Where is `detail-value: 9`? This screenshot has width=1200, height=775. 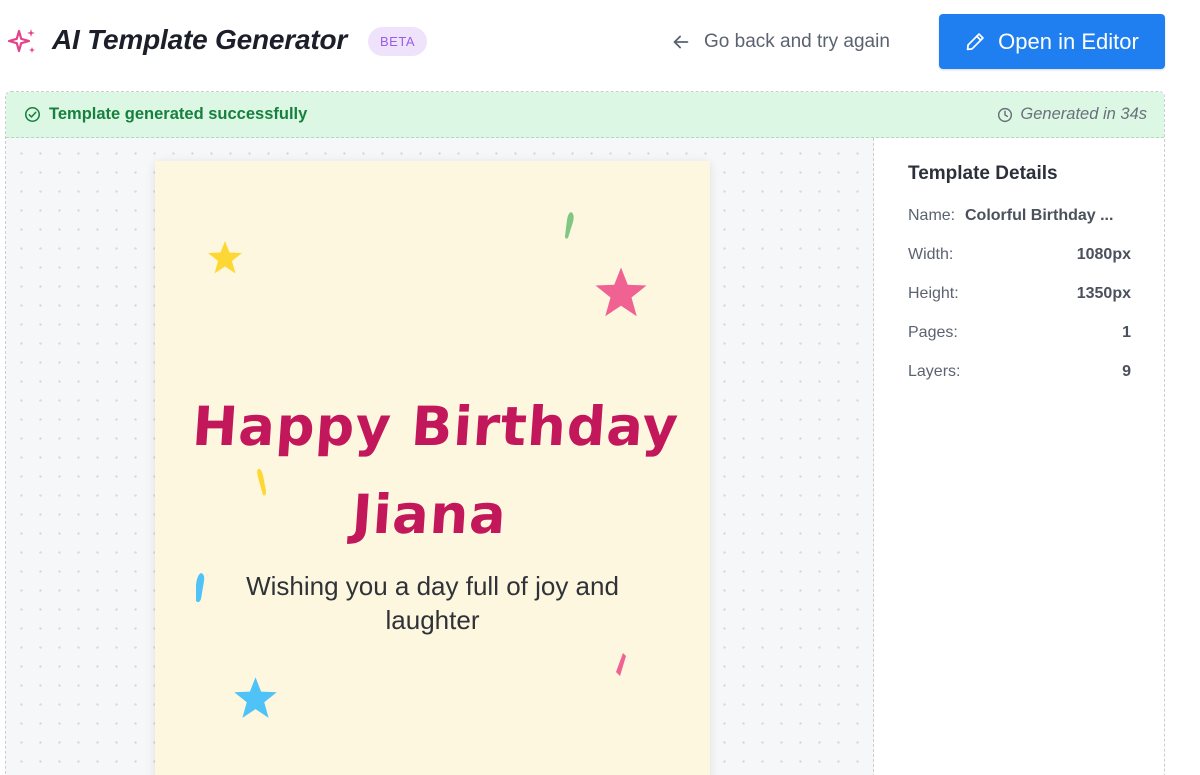
detail-value: 9 is located at coordinates (1126, 371).